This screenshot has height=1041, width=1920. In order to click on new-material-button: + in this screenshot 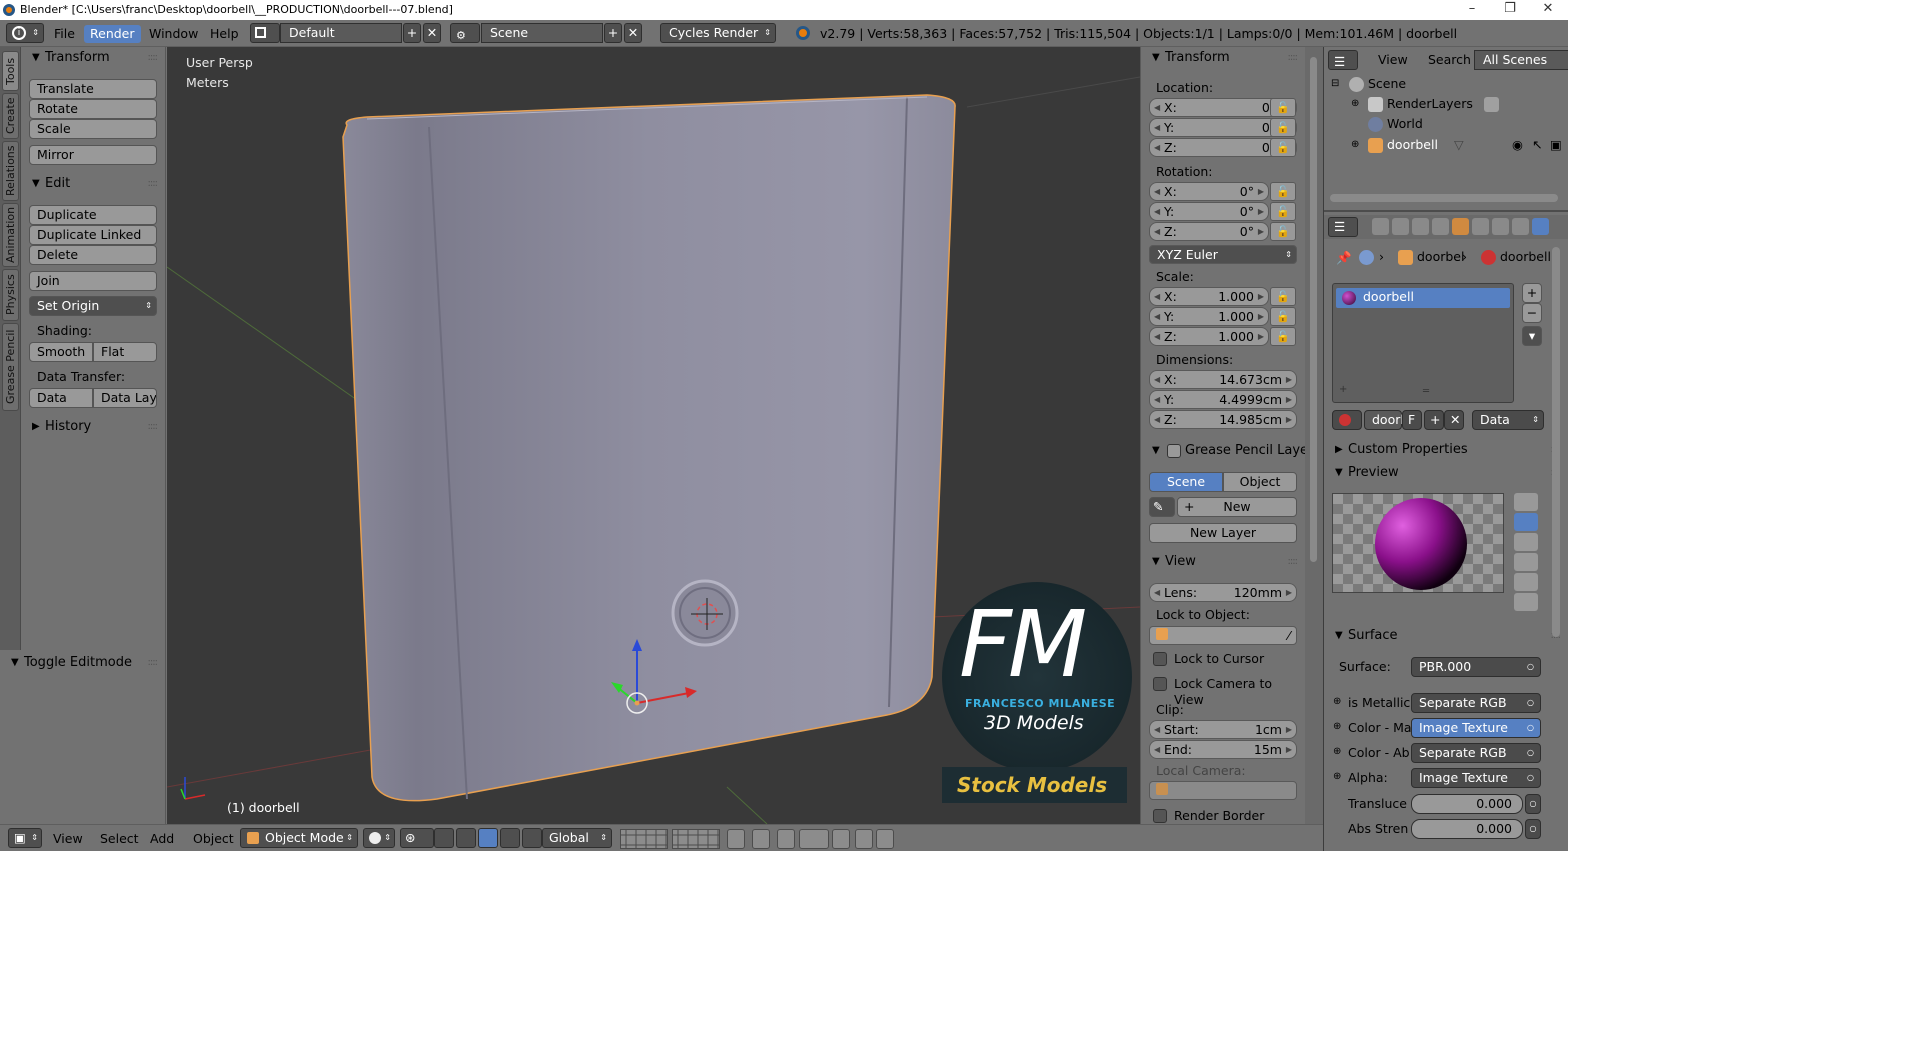, I will do `click(1434, 420)`.